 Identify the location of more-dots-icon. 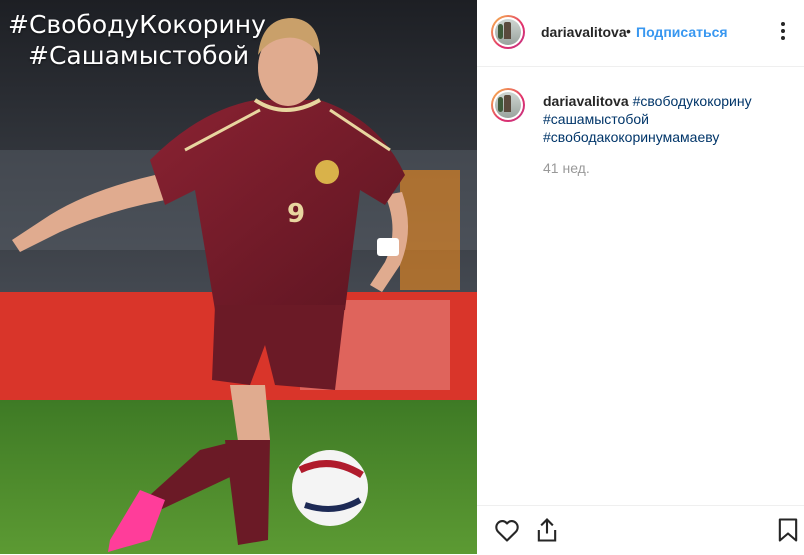
(783, 32).